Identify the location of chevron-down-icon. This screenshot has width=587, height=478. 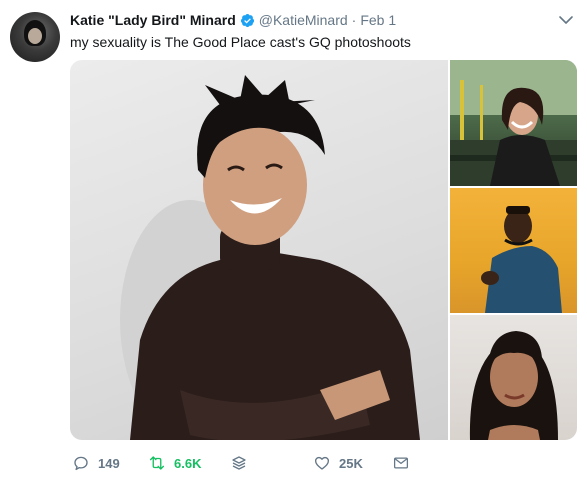
(566, 20).